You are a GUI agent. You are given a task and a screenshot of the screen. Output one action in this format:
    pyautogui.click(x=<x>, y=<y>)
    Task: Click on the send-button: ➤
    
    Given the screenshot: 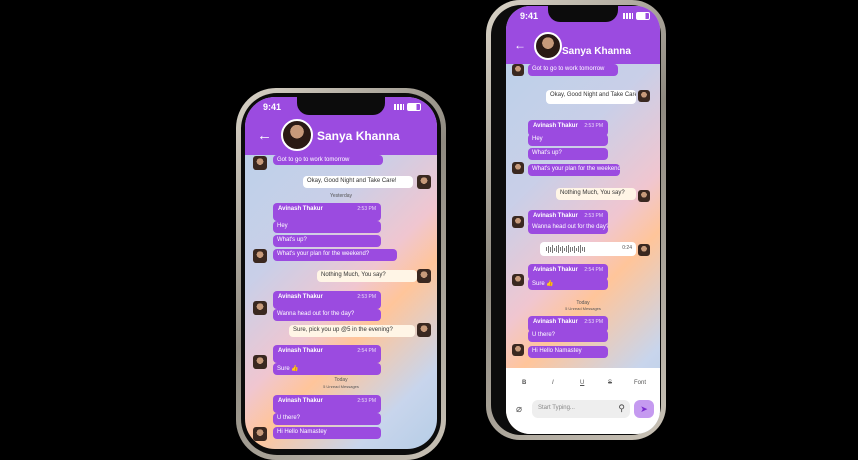 What is the action you would take?
    pyautogui.click(x=644, y=409)
    